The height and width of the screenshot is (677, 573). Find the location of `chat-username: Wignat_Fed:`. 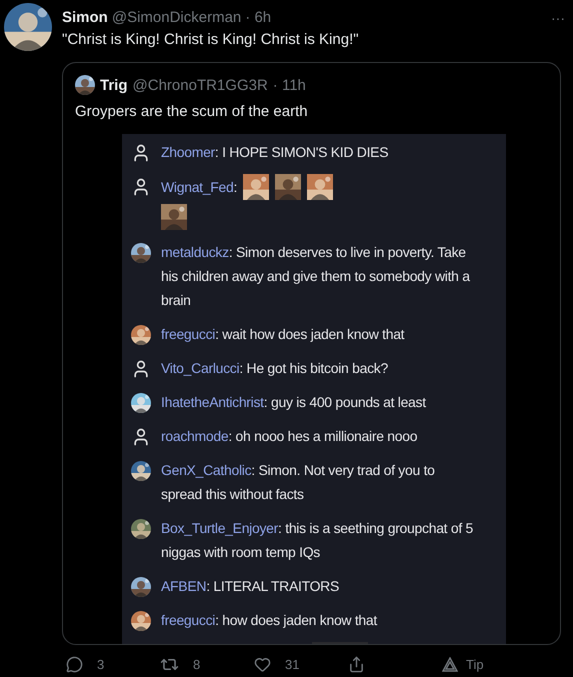

chat-username: Wignat_Fed: is located at coordinates (199, 187).